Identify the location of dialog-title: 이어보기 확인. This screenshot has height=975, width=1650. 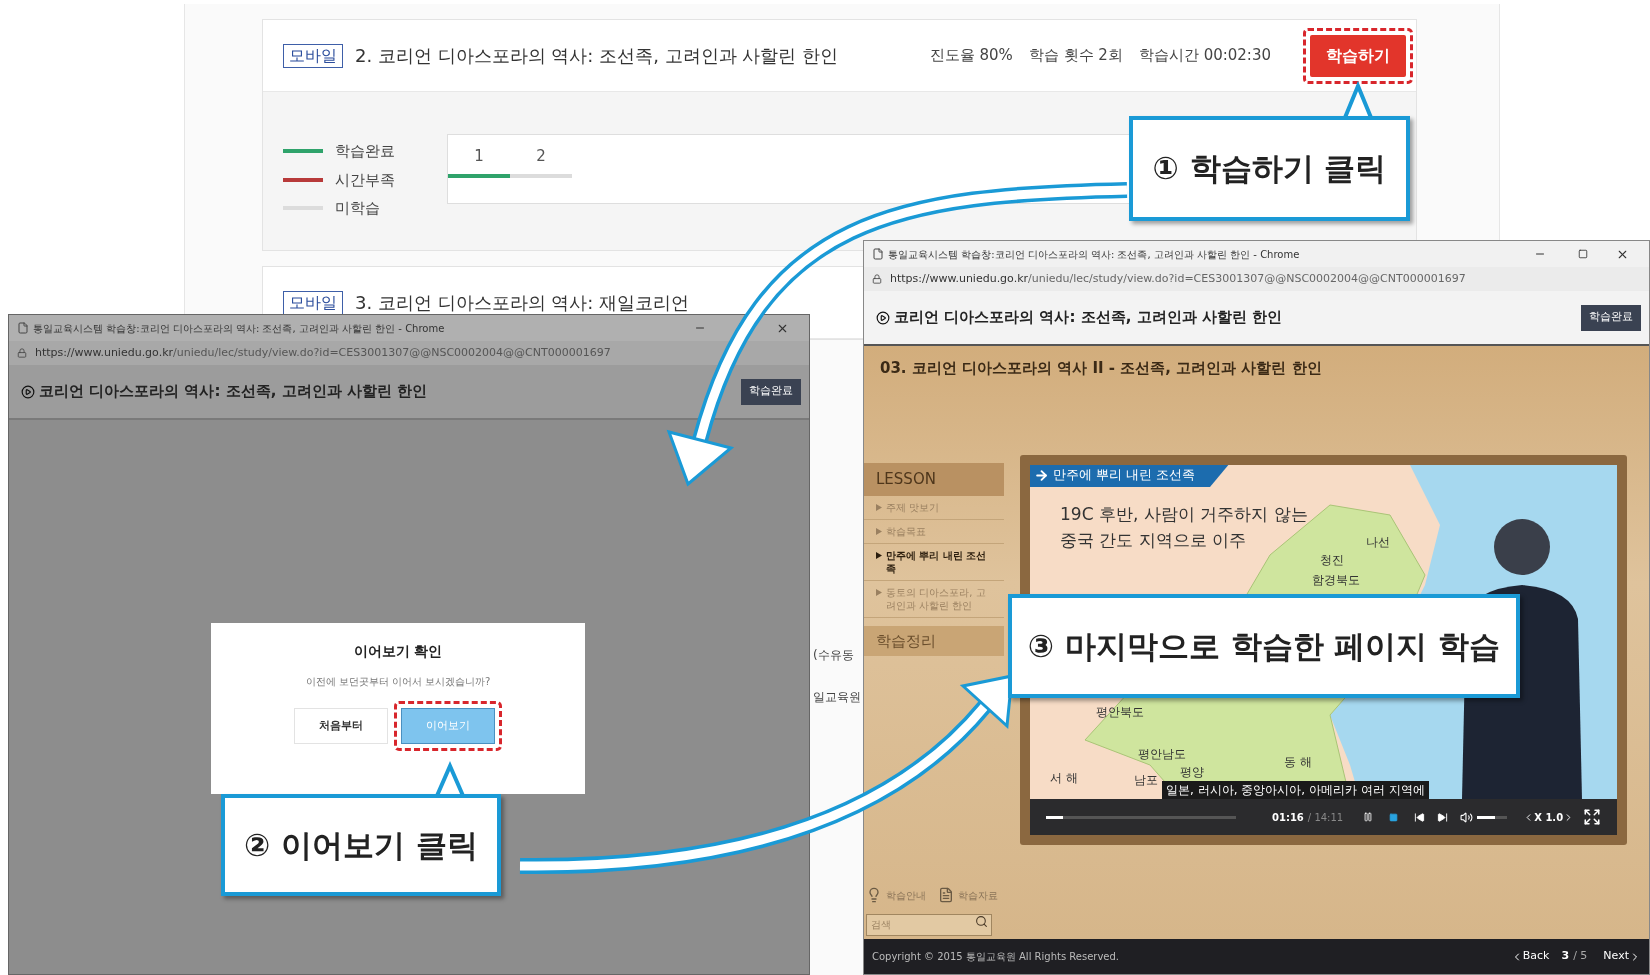
(398, 651).